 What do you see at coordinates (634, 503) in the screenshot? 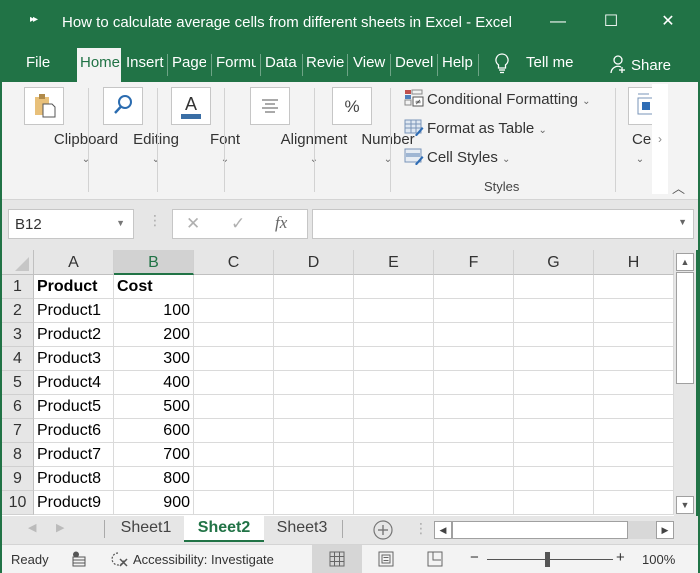
I see `cell-h10` at bounding box center [634, 503].